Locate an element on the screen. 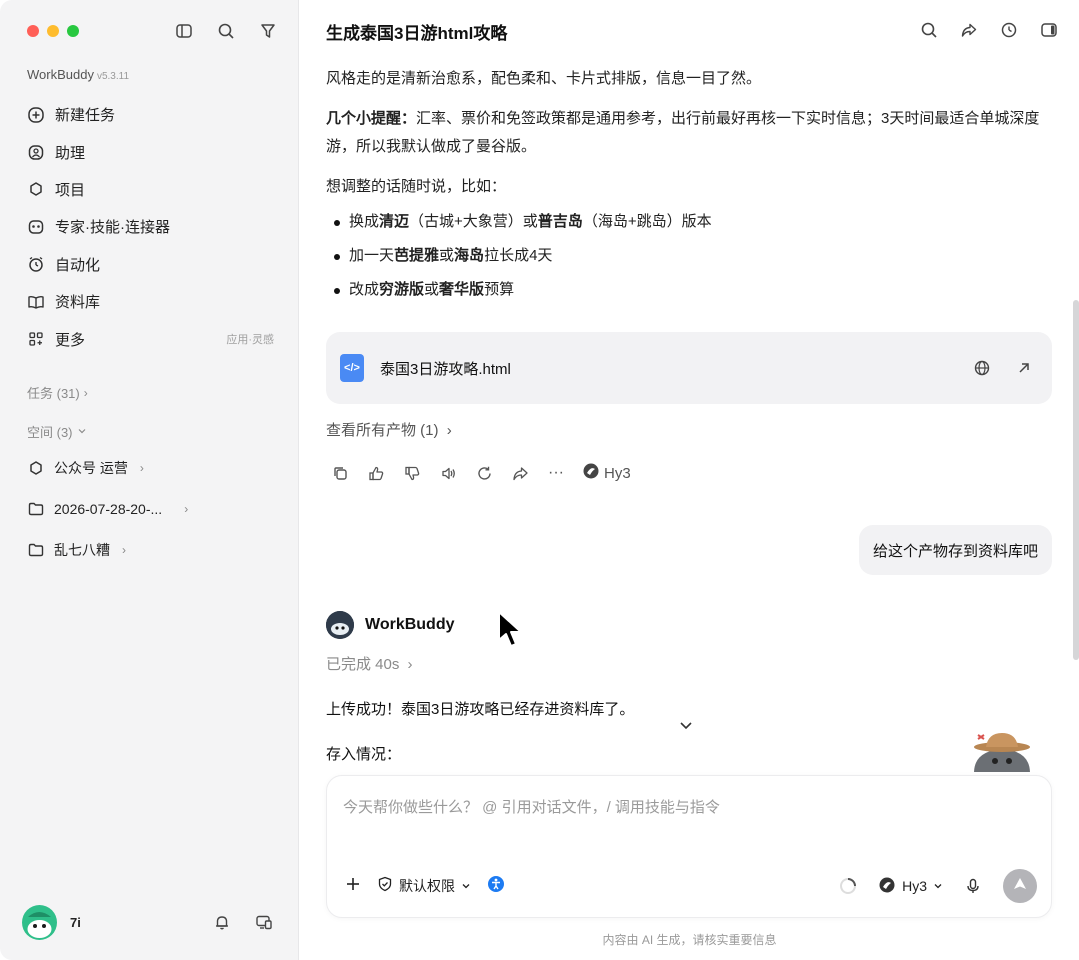  scrollbar is located at coordinates (1076, 480).